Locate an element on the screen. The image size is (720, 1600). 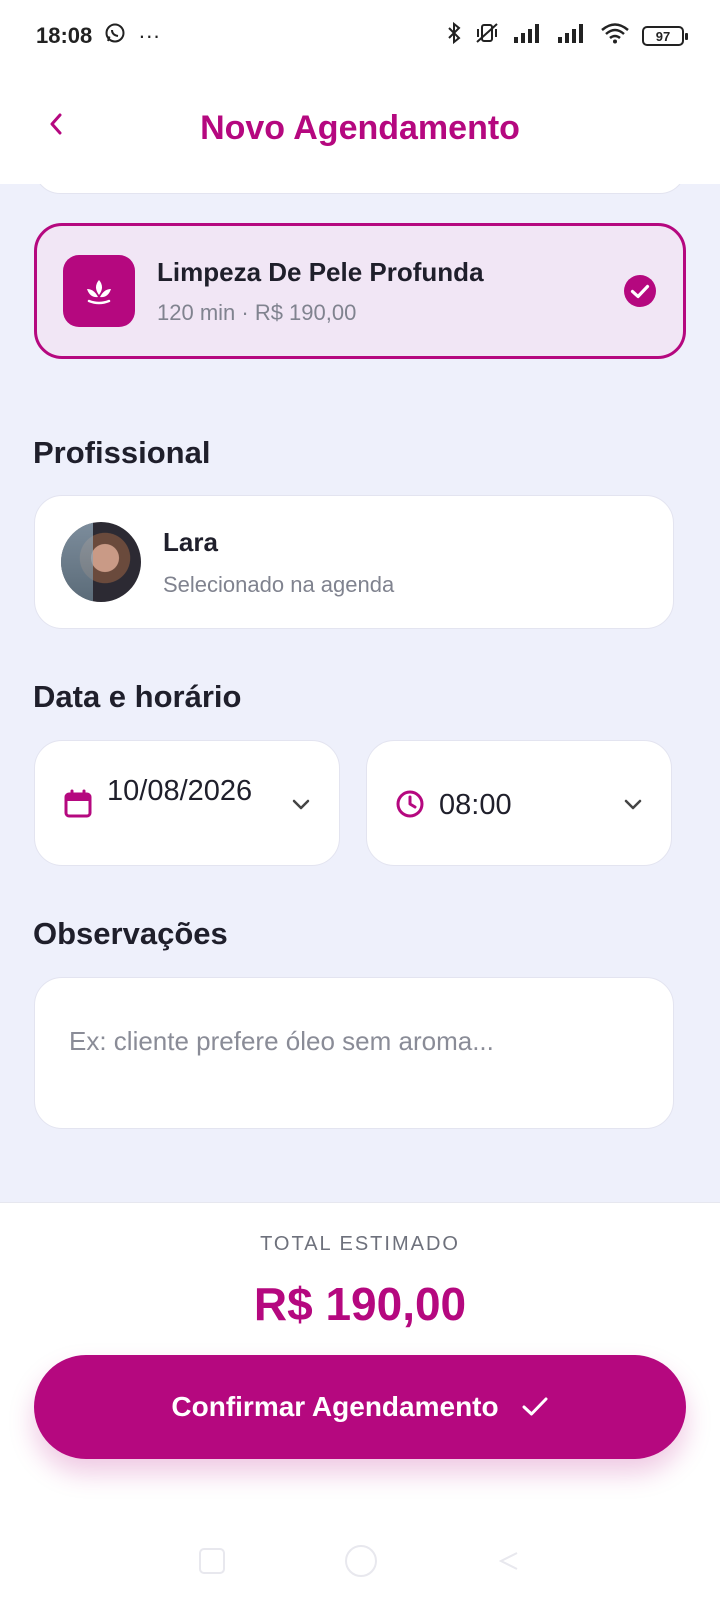
home-button is located at coordinates (361, 1561).